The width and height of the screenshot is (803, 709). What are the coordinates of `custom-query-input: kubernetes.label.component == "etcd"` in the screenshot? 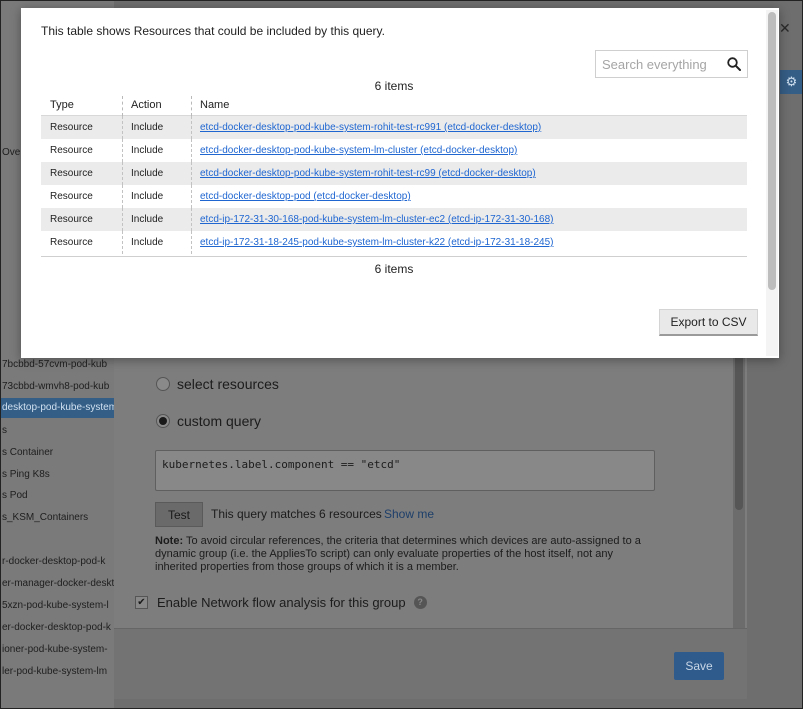 It's located at (405, 470).